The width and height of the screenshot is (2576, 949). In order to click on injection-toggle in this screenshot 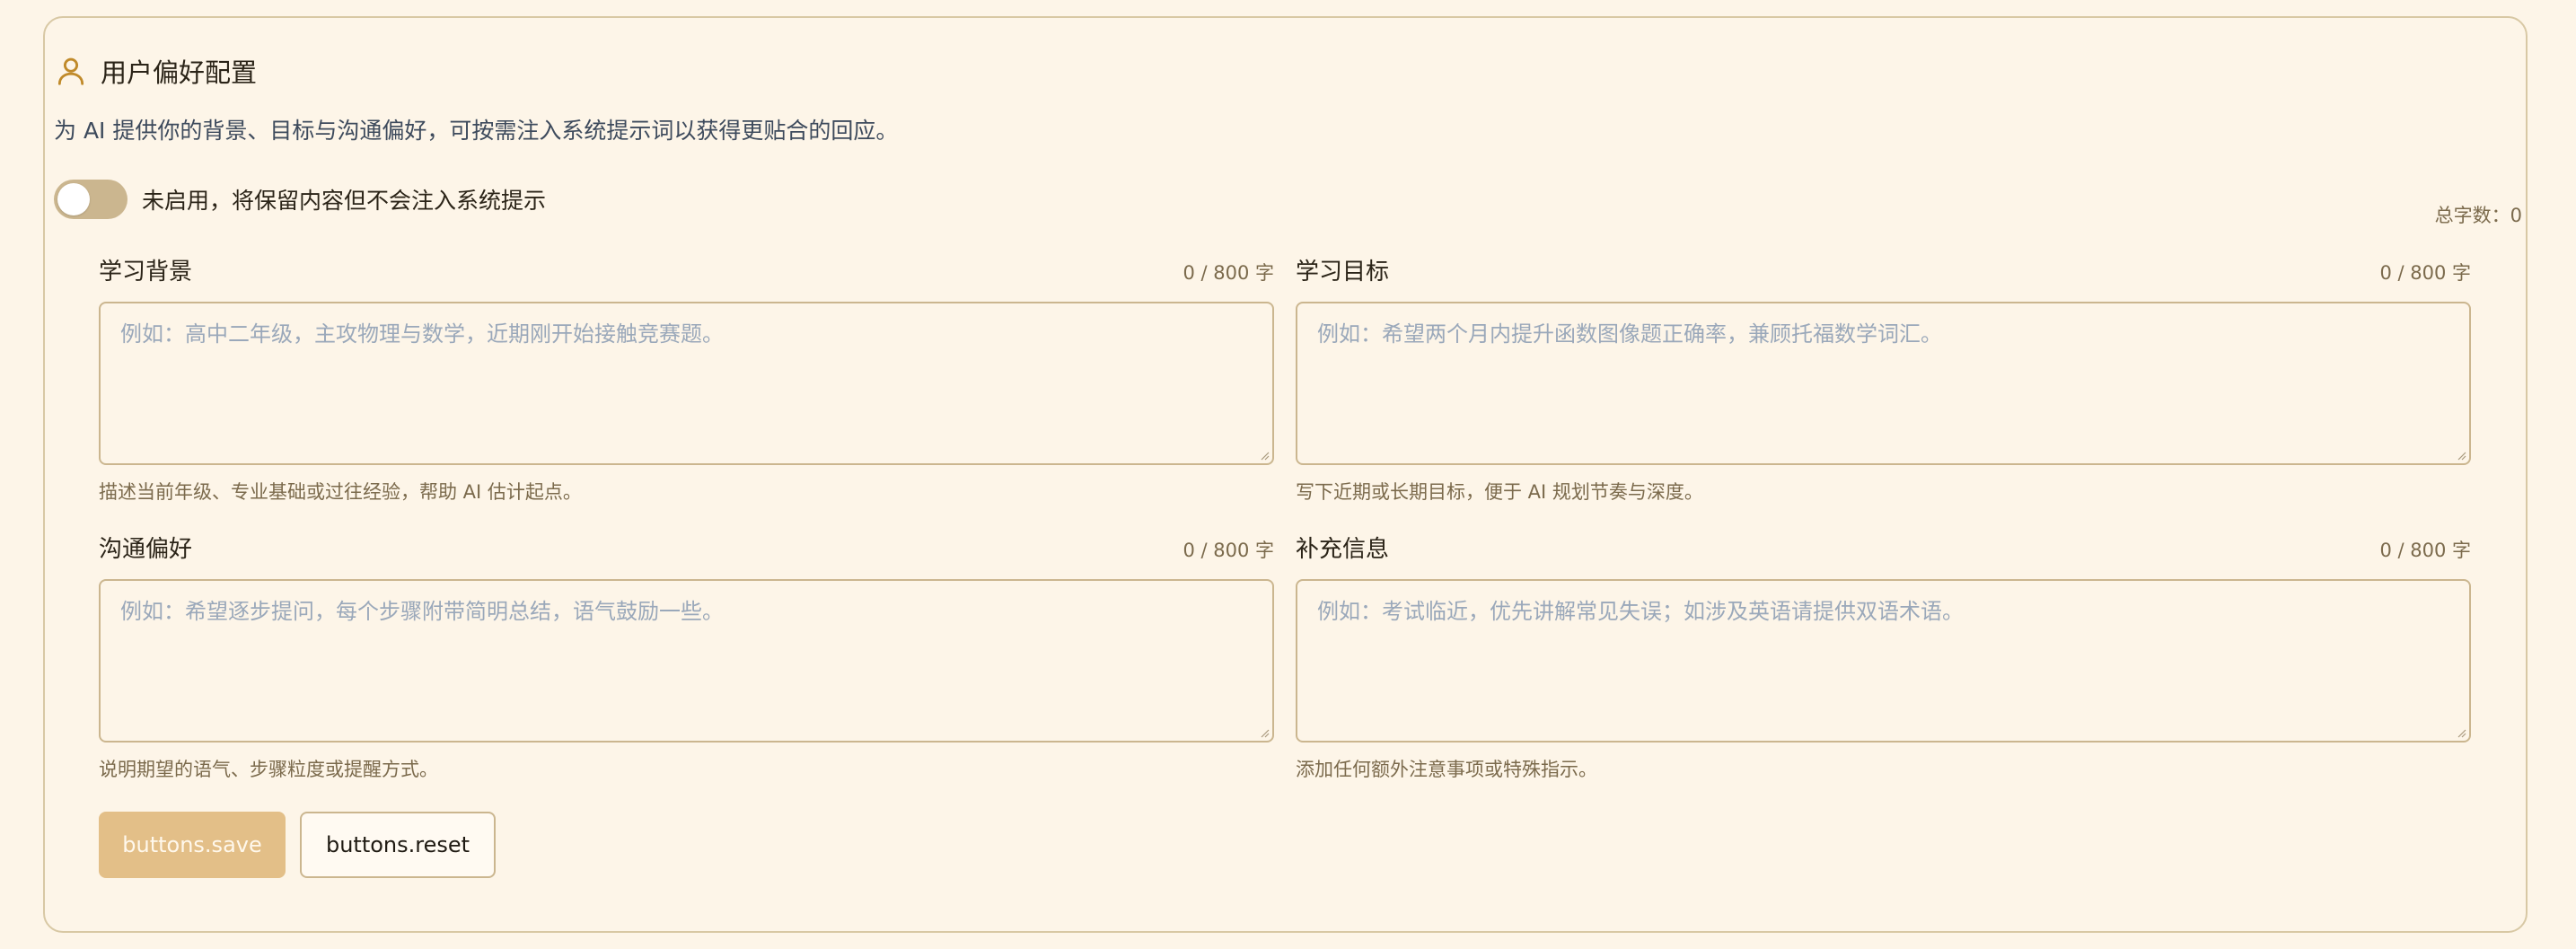, I will do `click(90, 199)`.